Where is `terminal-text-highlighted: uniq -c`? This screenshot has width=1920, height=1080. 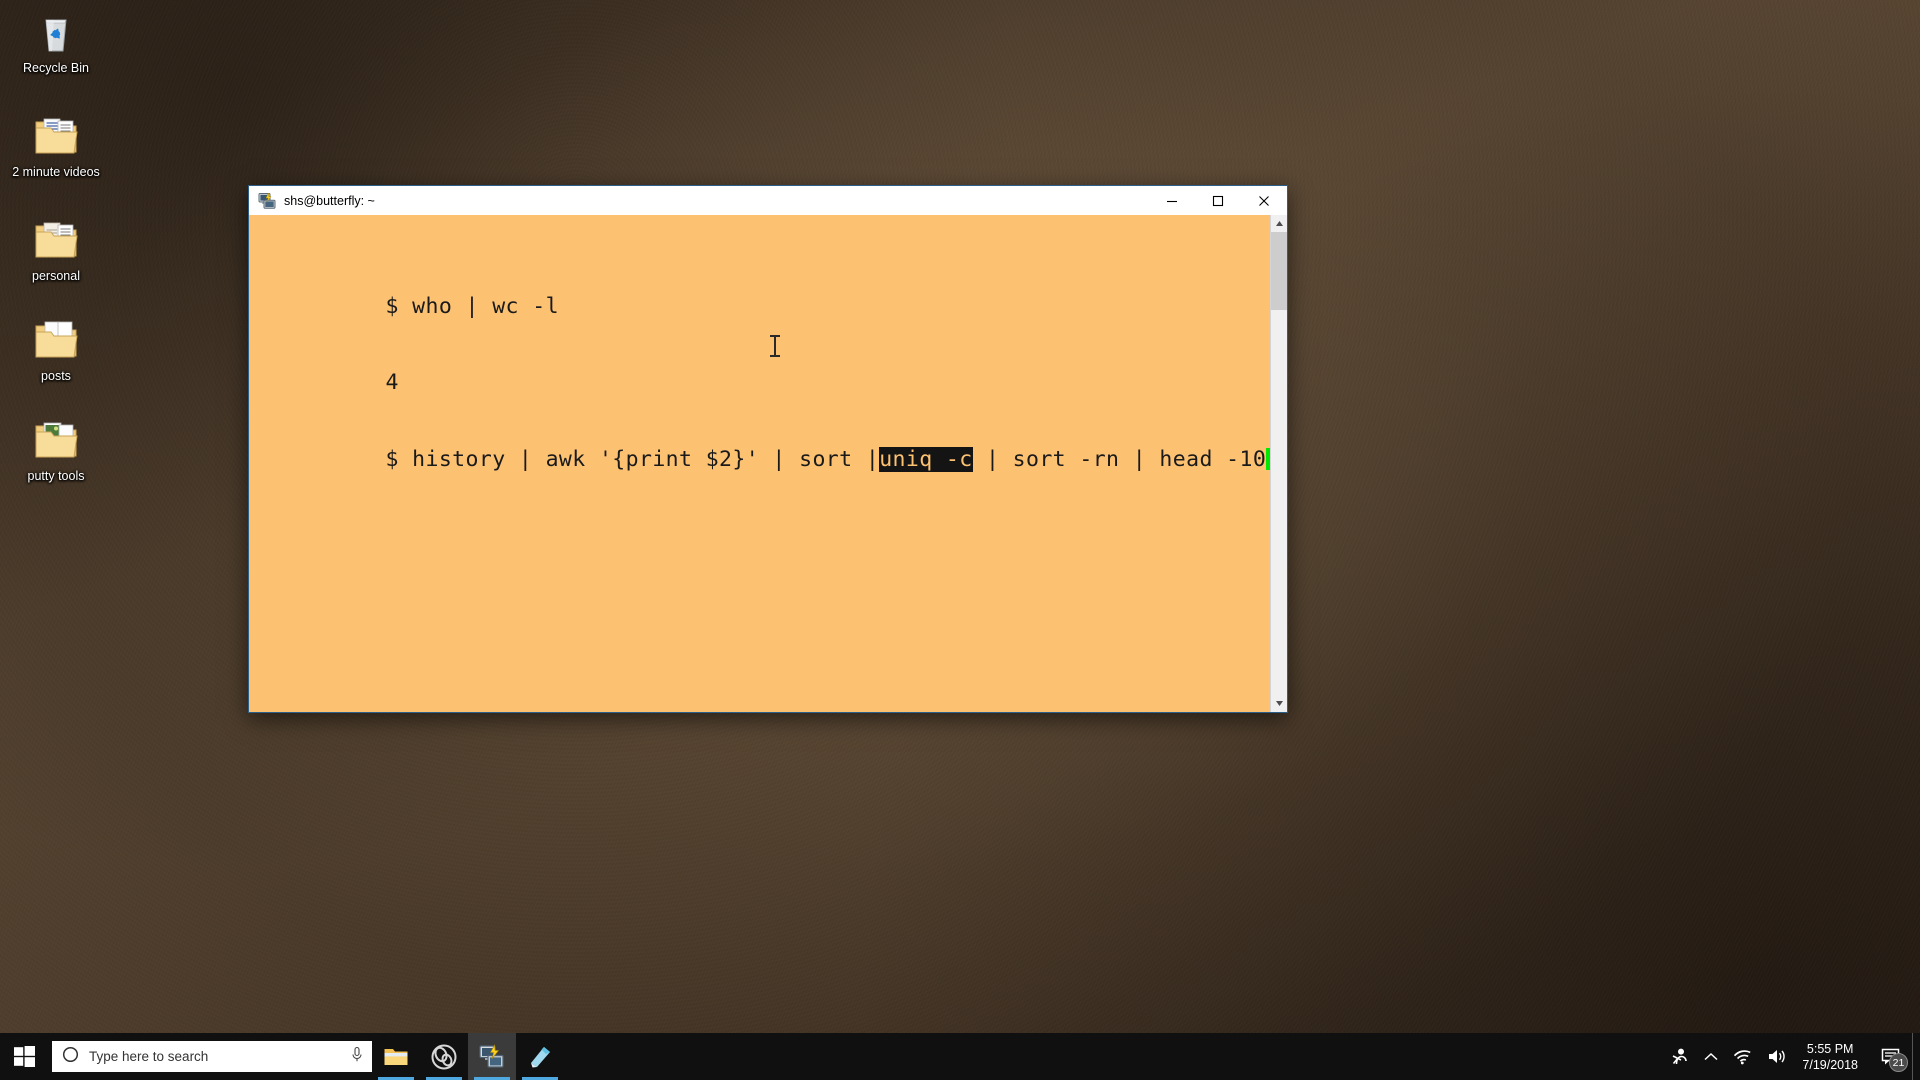 terminal-text-highlighted: uniq -c is located at coordinates (926, 459).